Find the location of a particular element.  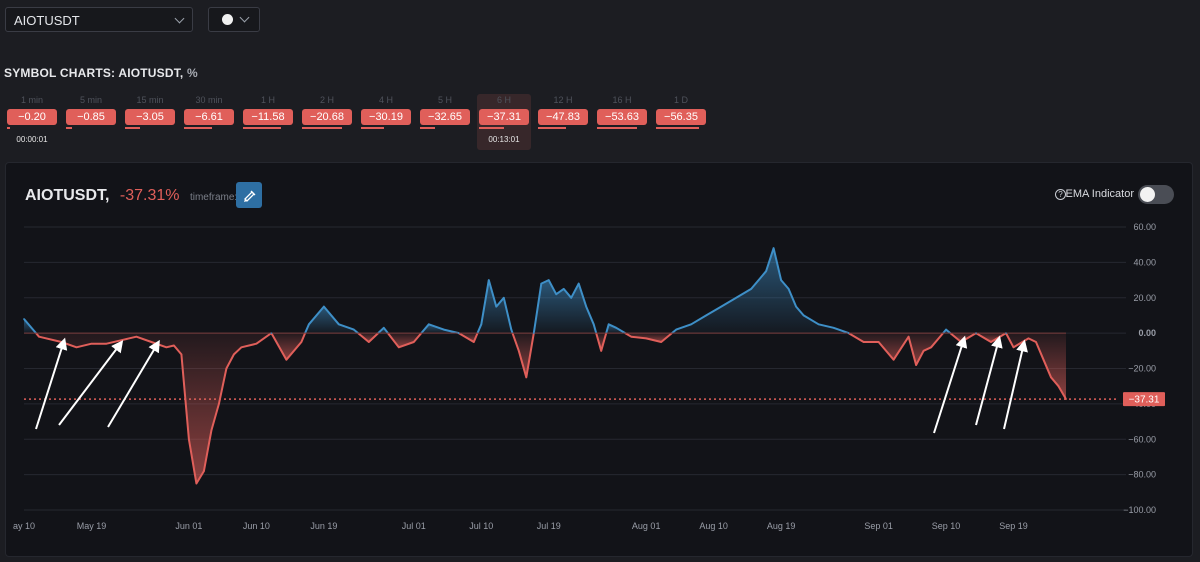

timeframe-label: 6 H is located at coordinates (503, 100).